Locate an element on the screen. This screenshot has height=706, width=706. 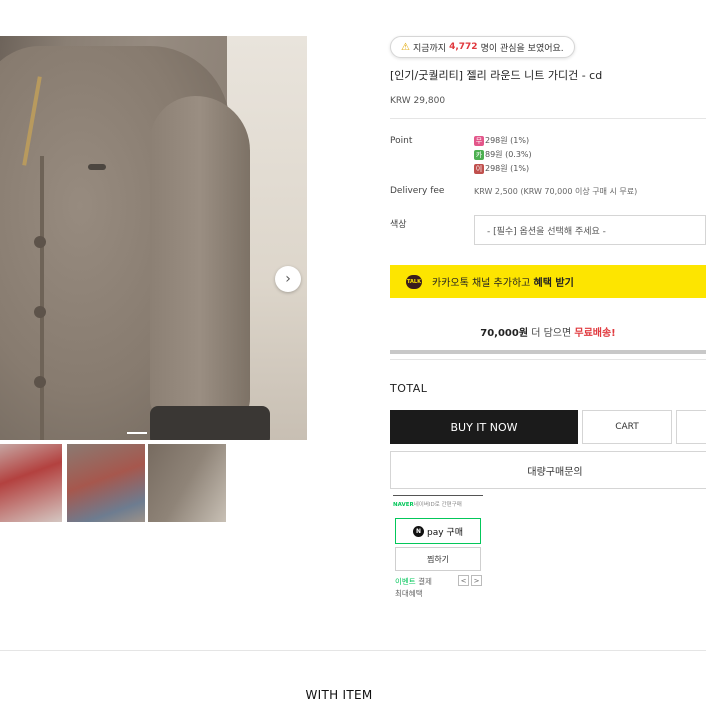
naver-pay-button: N pay 구매 is located at coordinates (438, 531).